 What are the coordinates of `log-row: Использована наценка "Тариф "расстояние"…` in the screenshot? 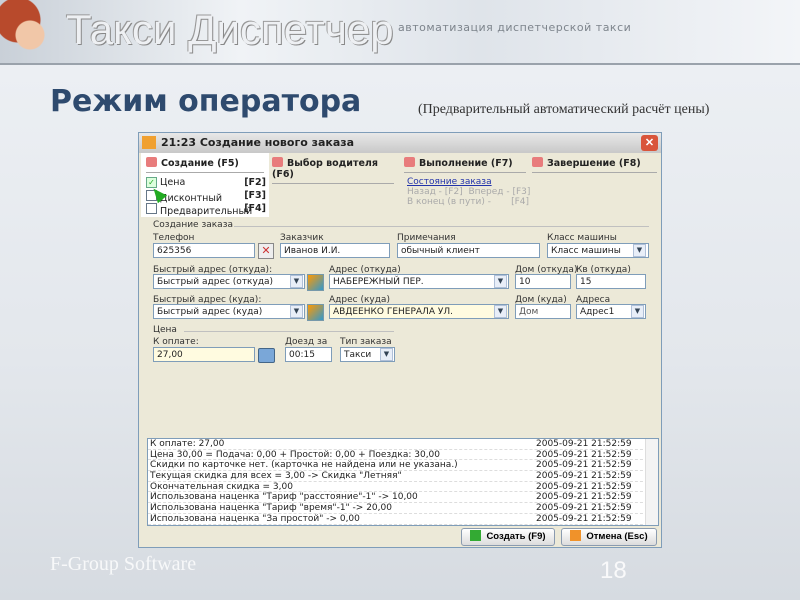 It's located at (403, 498).